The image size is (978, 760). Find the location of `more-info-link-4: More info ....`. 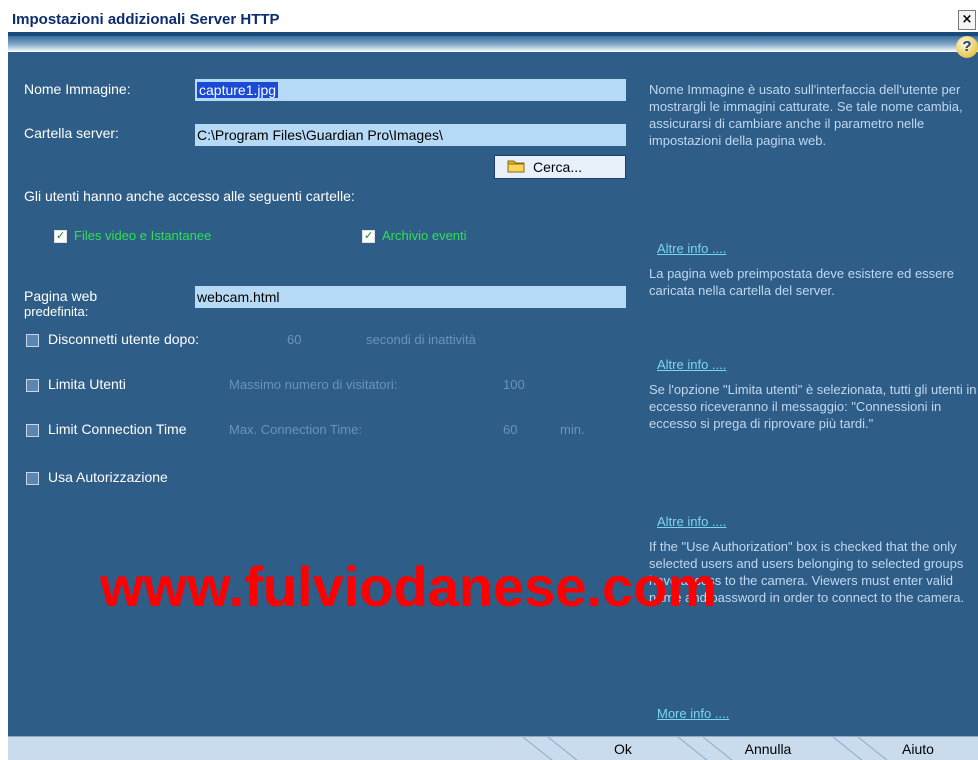

more-info-link-4: More info .... is located at coordinates (693, 713).